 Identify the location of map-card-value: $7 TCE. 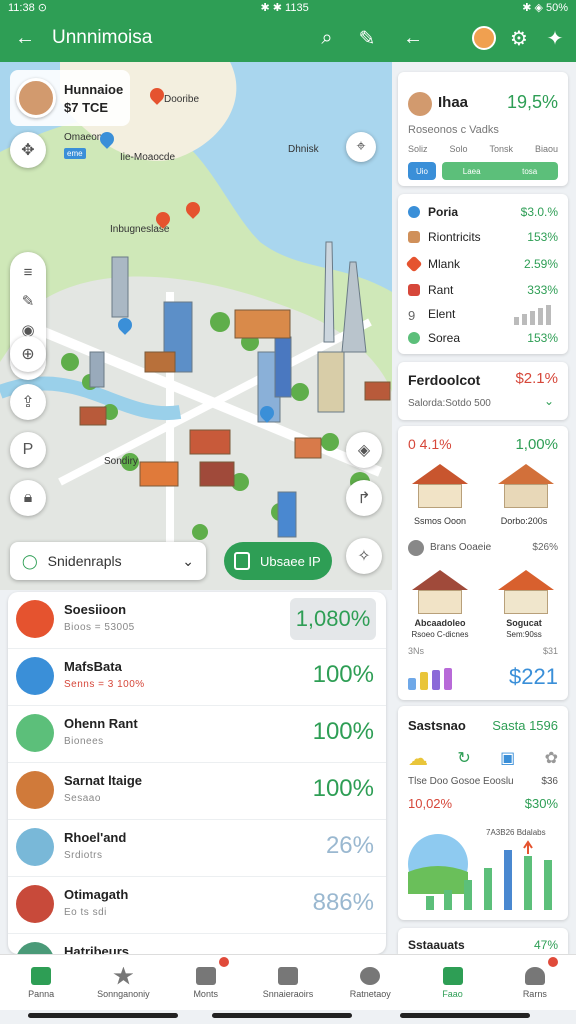
(86, 107).